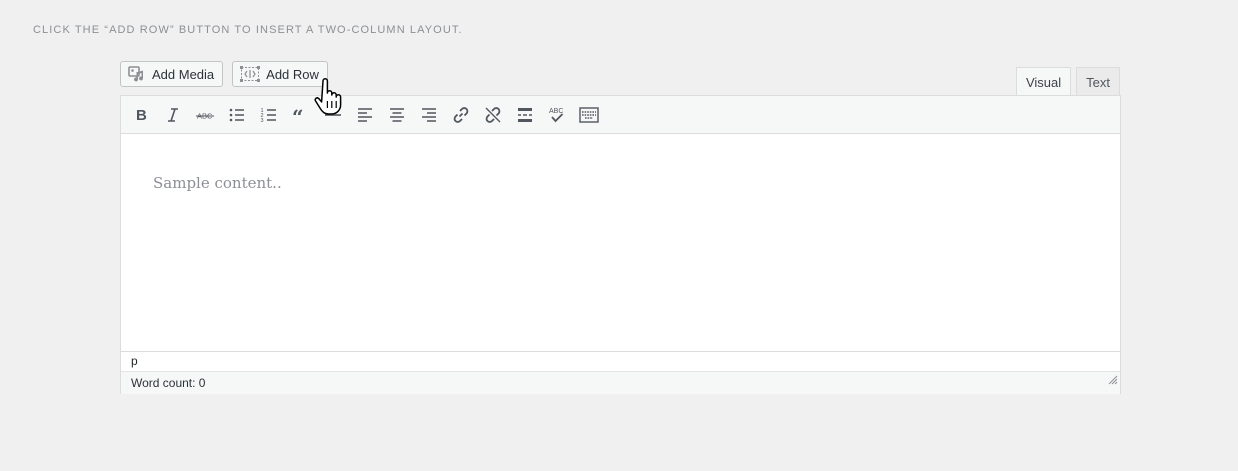 The width and height of the screenshot is (1238, 471). What do you see at coordinates (620, 115) in the screenshot?
I see `editor-toolbar: B ABC 123 “ ABC` at bounding box center [620, 115].